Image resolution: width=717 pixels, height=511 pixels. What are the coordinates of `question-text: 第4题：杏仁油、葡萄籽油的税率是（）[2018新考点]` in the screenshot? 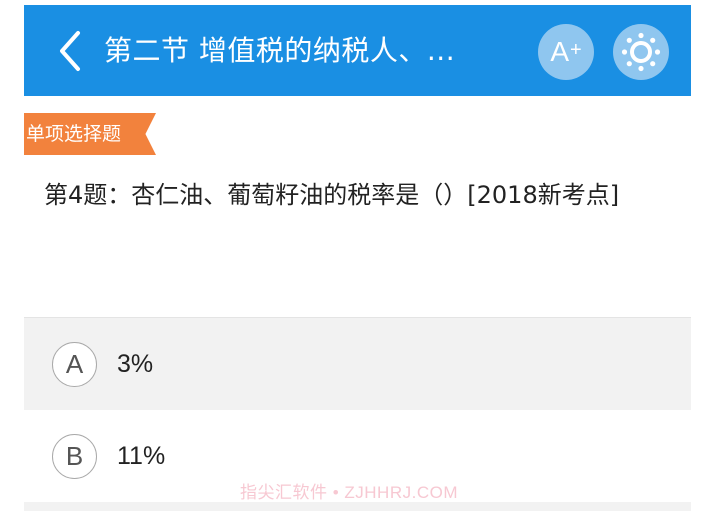 It's located at (332, 195).